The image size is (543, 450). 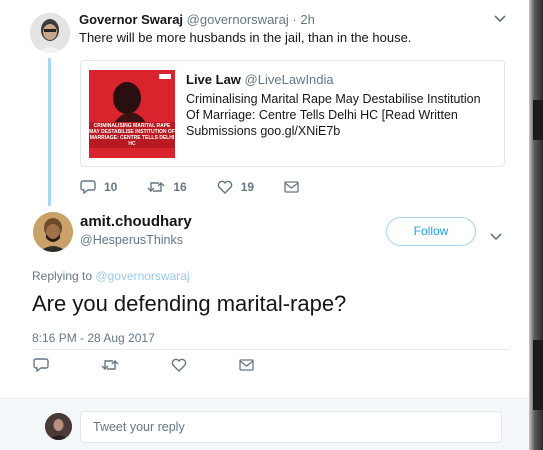 I want to click on author-handle: @HesperusThinks, so click(x=131, y=240).